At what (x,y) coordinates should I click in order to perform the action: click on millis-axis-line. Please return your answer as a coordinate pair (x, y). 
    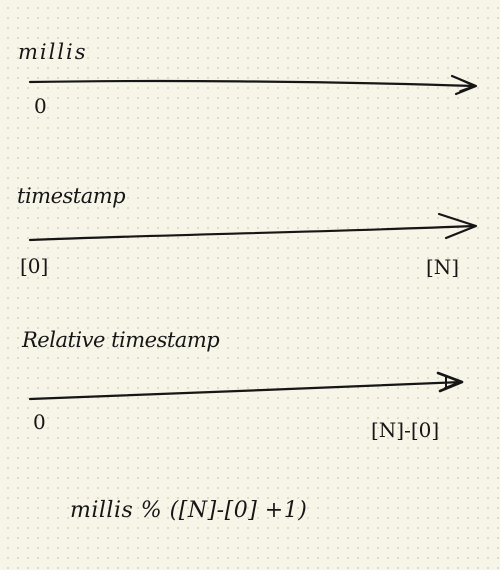
    Looking at the image, I should click on (252, 83).